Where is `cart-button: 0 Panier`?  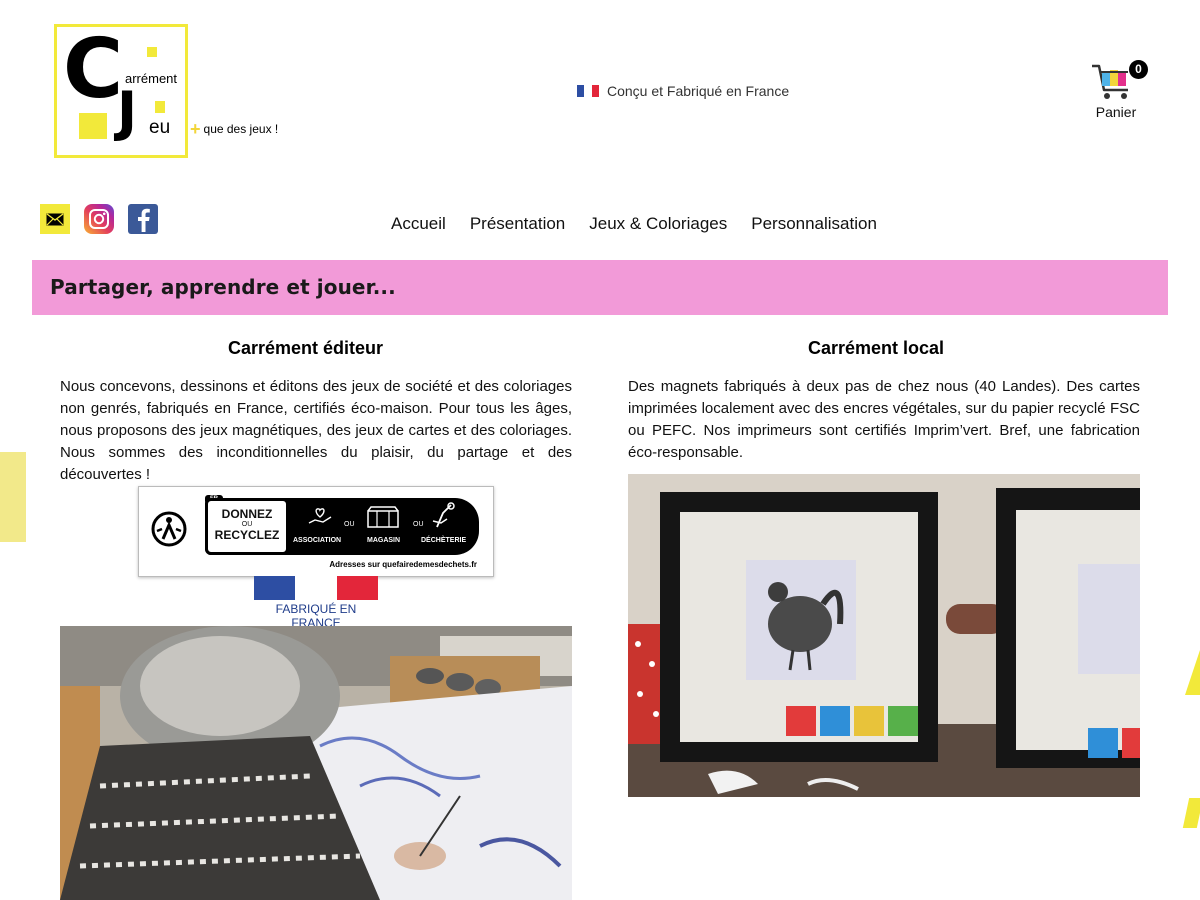
cart-button: 0 Panier is located at coordinates (1118, 92).